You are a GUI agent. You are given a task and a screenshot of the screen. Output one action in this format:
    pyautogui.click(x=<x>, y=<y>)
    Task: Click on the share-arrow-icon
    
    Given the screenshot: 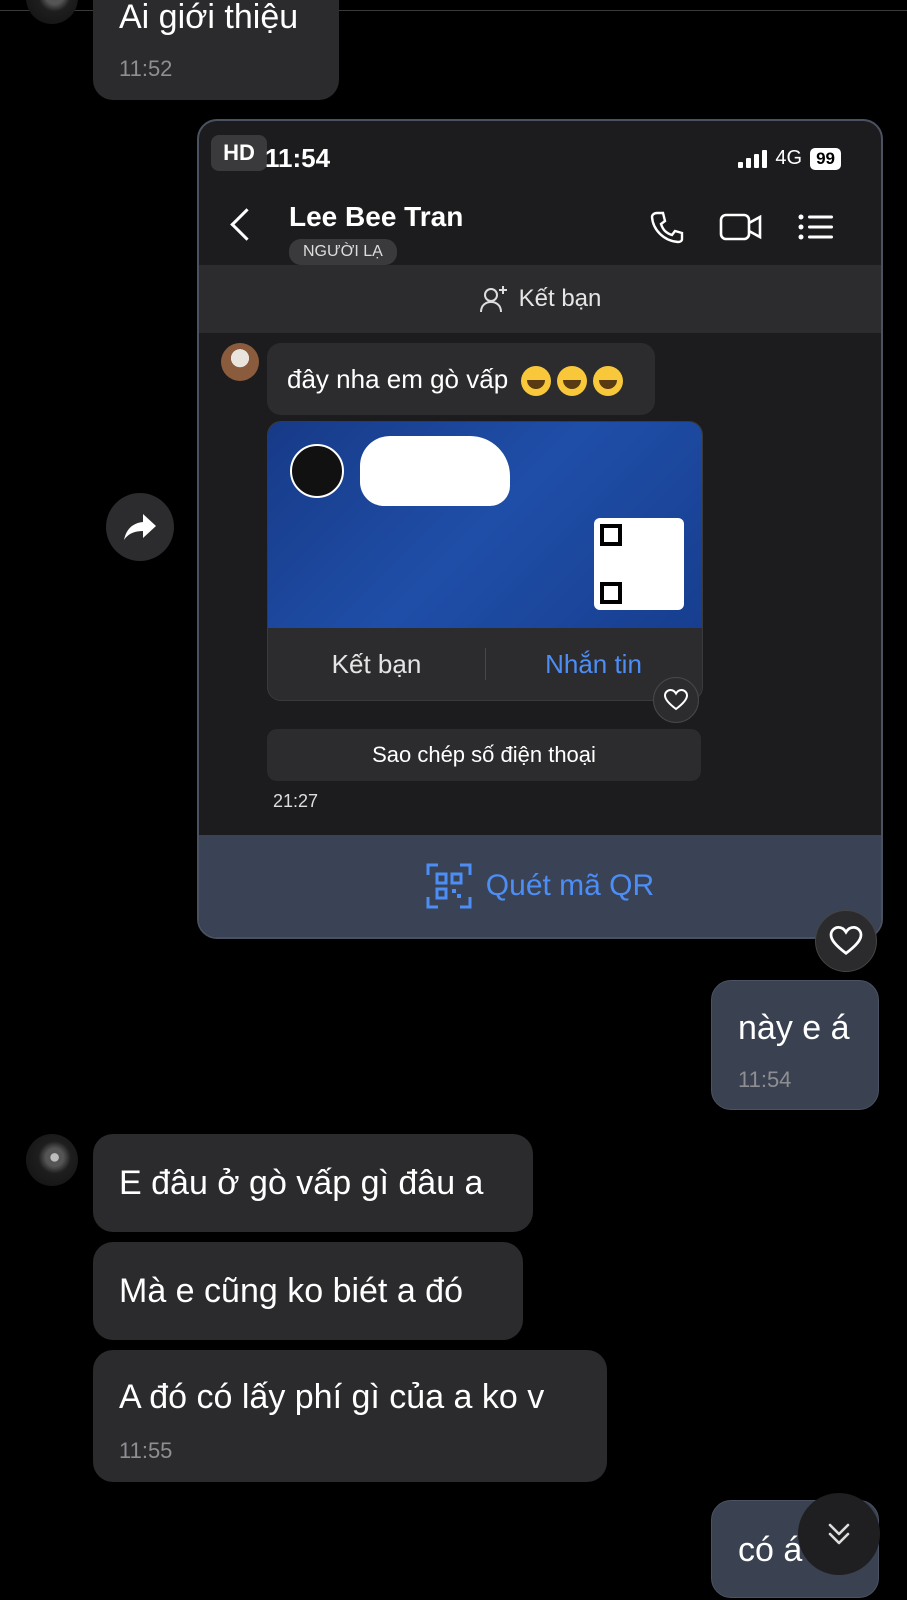 What is the action you would take?
    pyautogui.click(x=140, y=527)
    